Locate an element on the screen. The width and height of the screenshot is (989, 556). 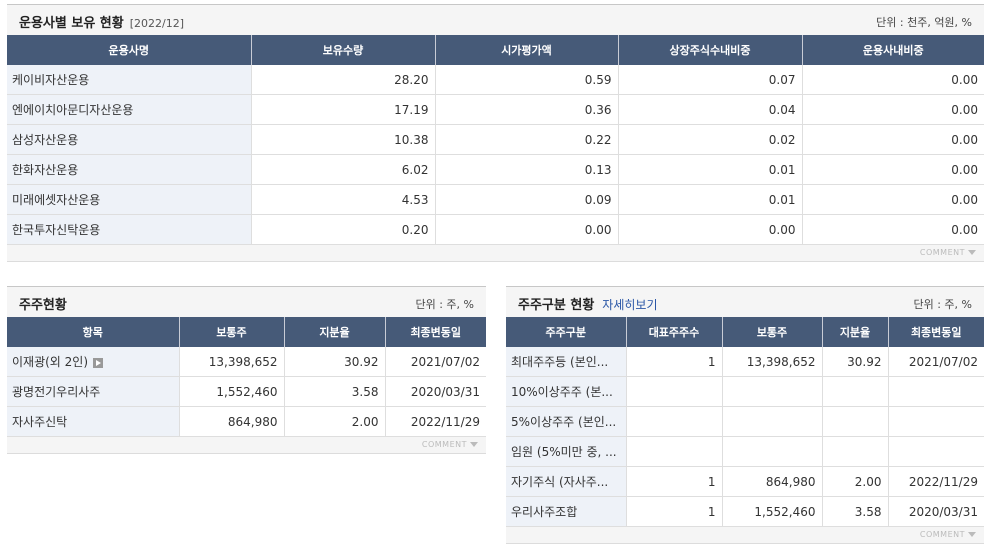
table-row: 한화자산운용 6.02 0.13 0.01 0.00 is located at coordinates (495, 169).